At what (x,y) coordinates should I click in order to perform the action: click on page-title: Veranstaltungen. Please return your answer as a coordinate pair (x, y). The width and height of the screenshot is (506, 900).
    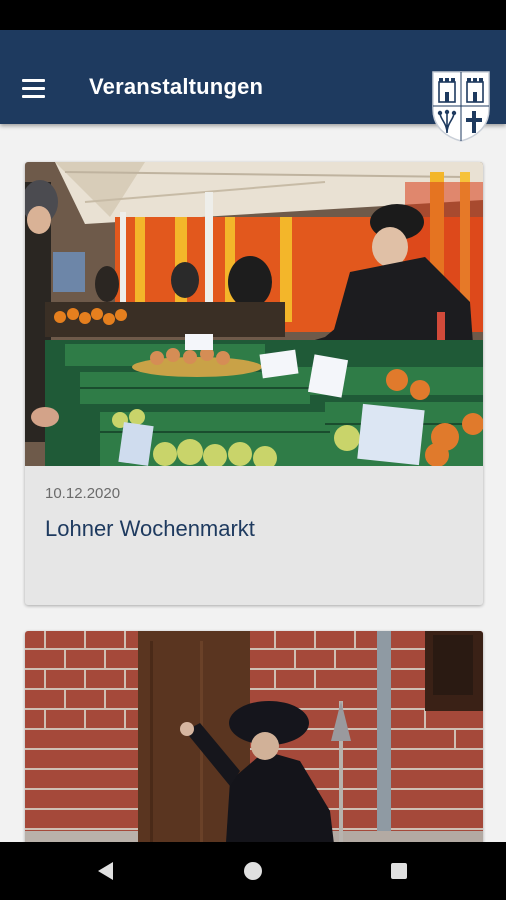
    Looking at the image, I should click on (176, 86).